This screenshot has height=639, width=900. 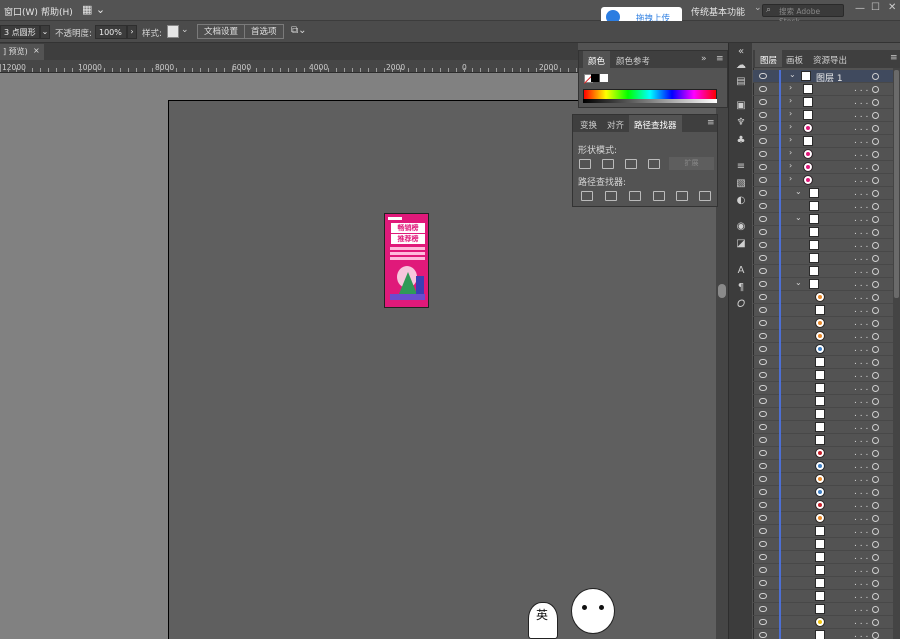 What do you see at coordinates (741, 201) in the screenshot?
I see `transparency-icon: ◐` at bounding box center [741, 201].